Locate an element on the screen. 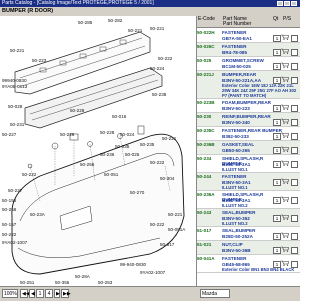 This screenshot has height=301, width=320. part-callout: 50-23A is located at coordinates (38, 214).